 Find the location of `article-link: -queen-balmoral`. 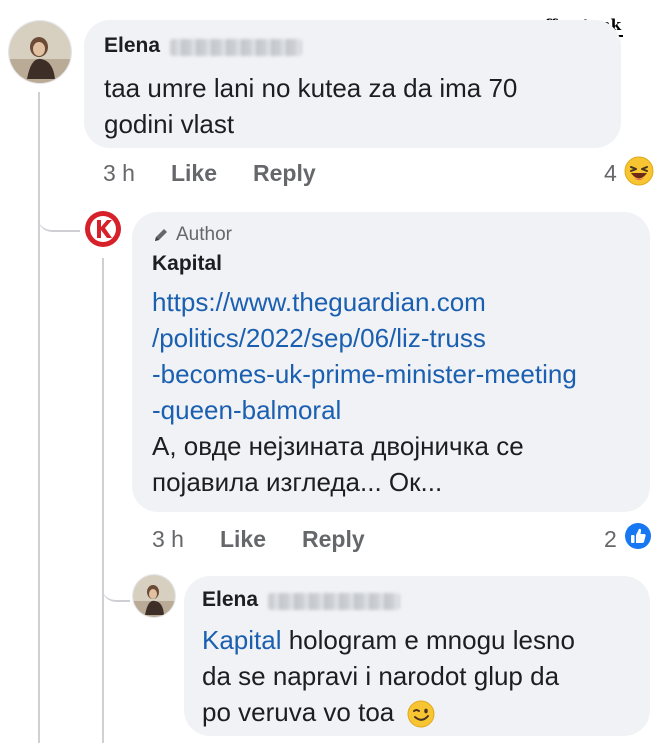

article-link: -queen-balmoral is located at coordinates (399, 410).